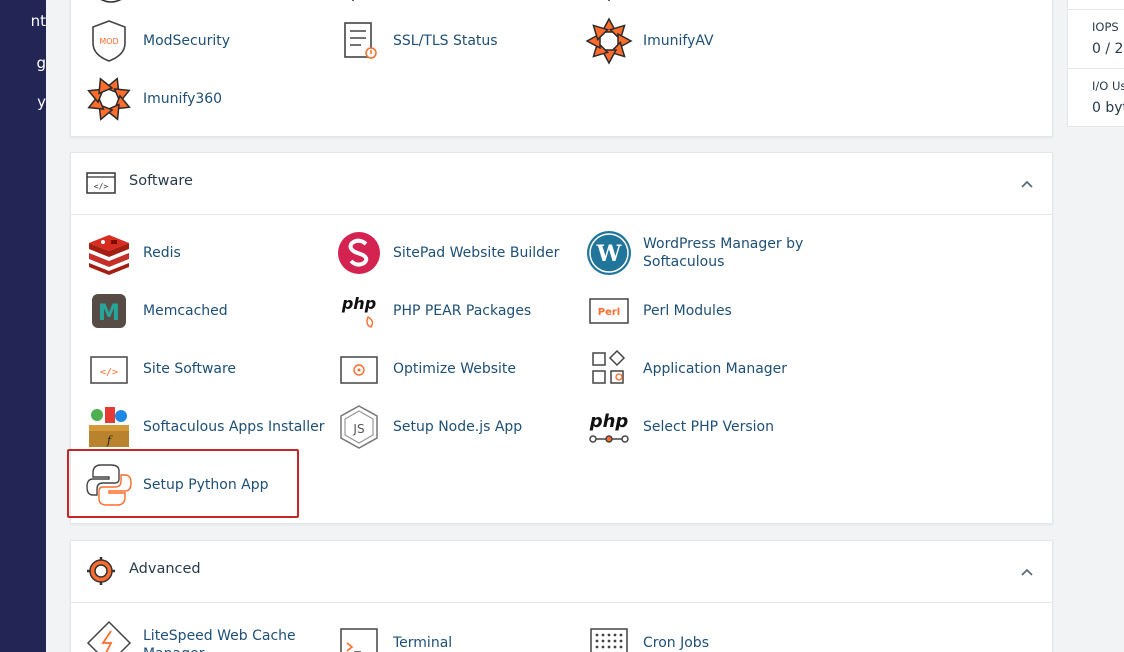  I want to click on item-label: WordPress Manager by Softaculous, so click(723, 253).